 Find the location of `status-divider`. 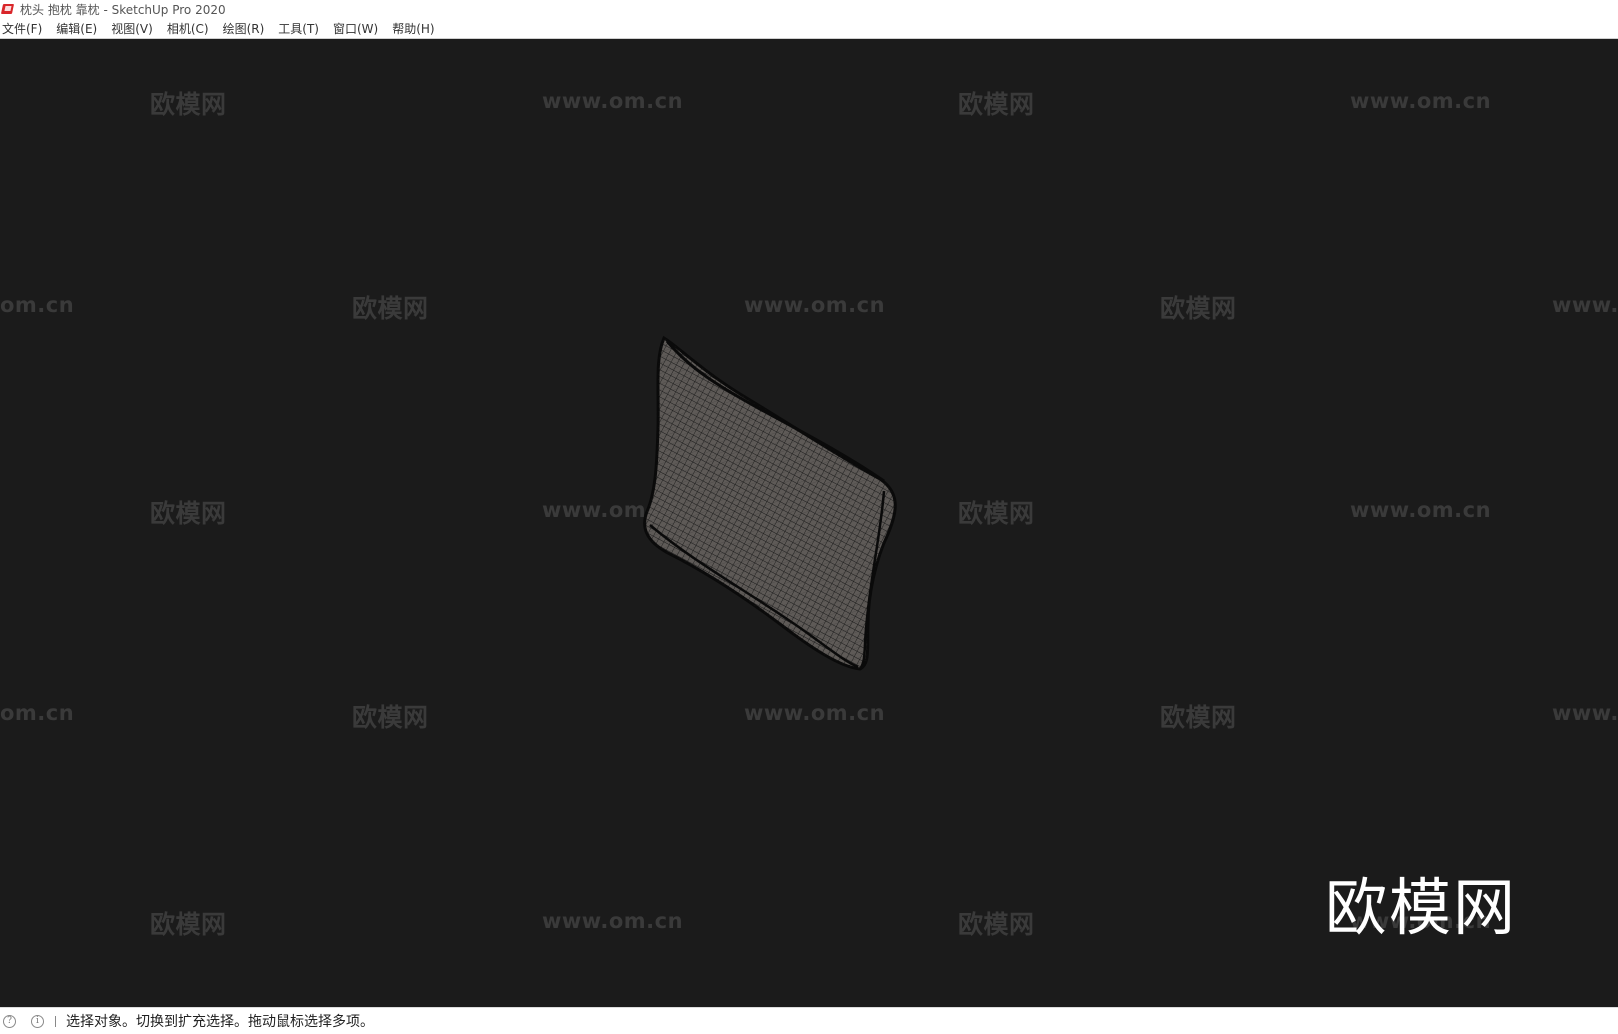

status-divider is located at coordinates (55, 1021).